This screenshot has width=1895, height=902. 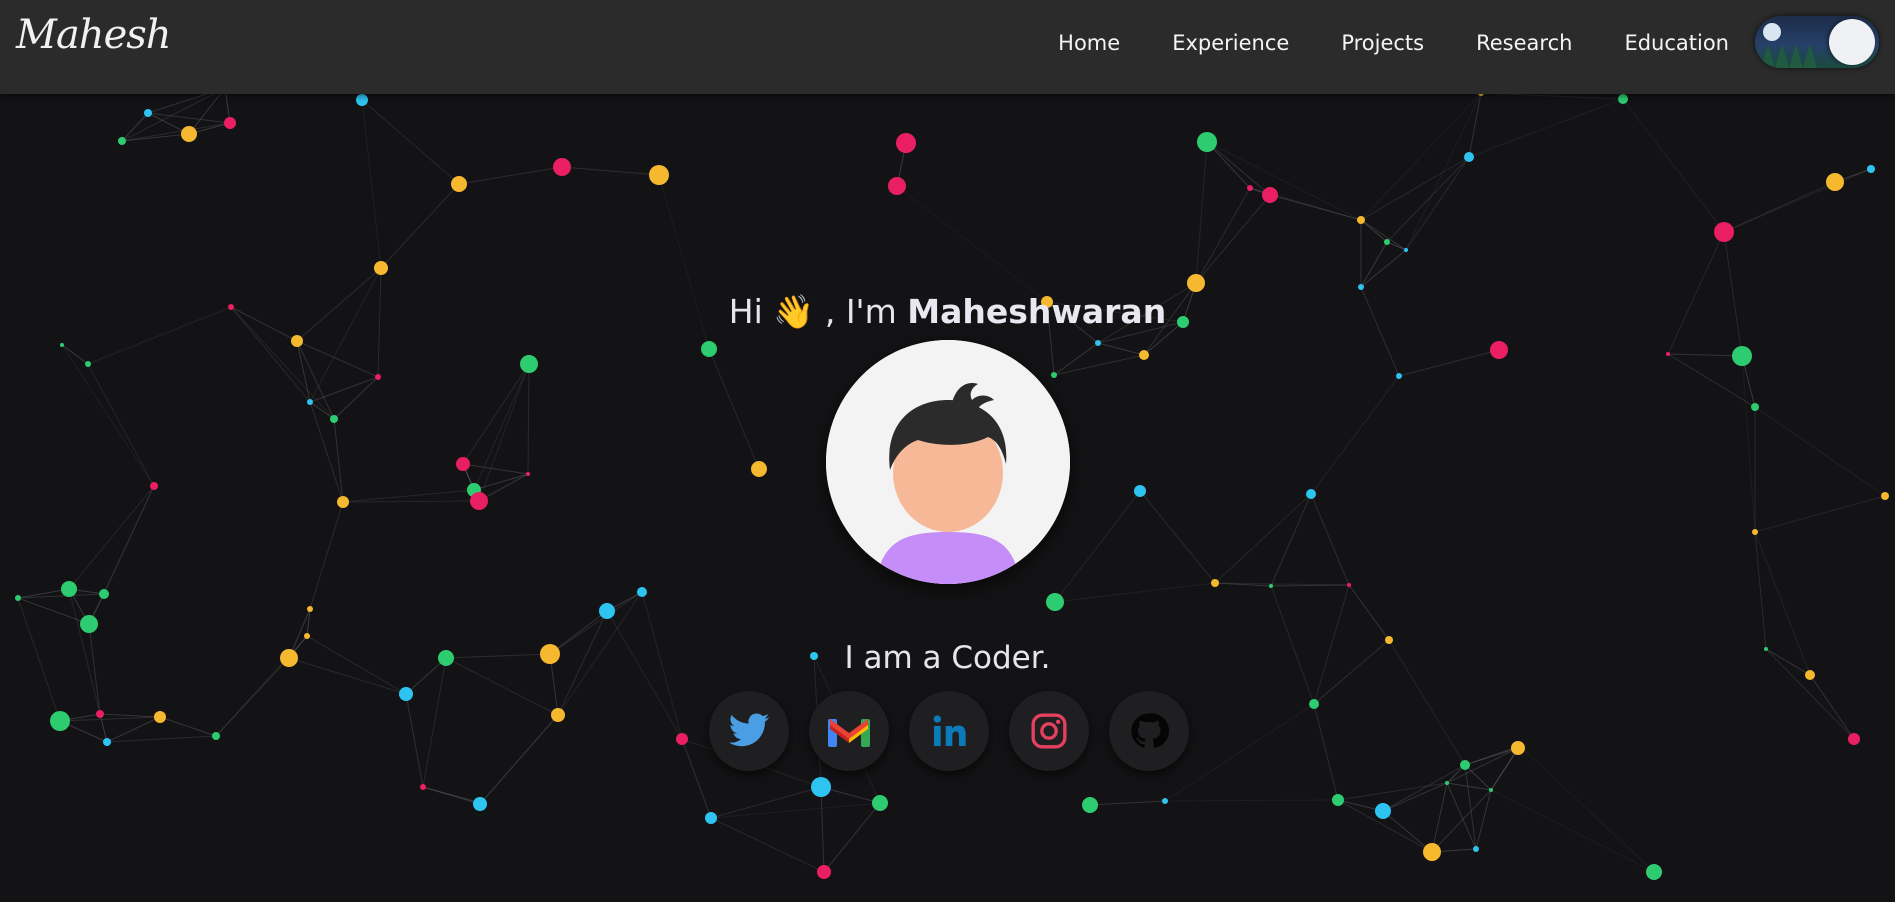 I want to click on nav-home-link: Home, so click(x=1089, y=43).